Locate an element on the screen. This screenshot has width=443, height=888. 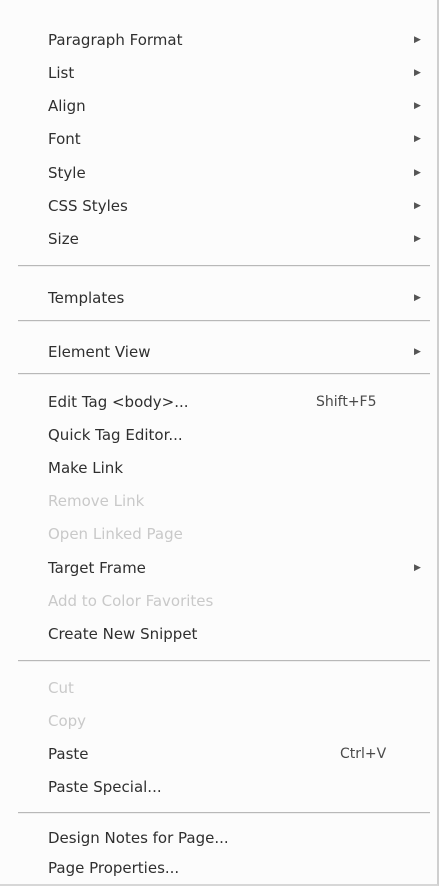
menu-item-label: Add to Color Favorites is located at coordinates (131, 601).